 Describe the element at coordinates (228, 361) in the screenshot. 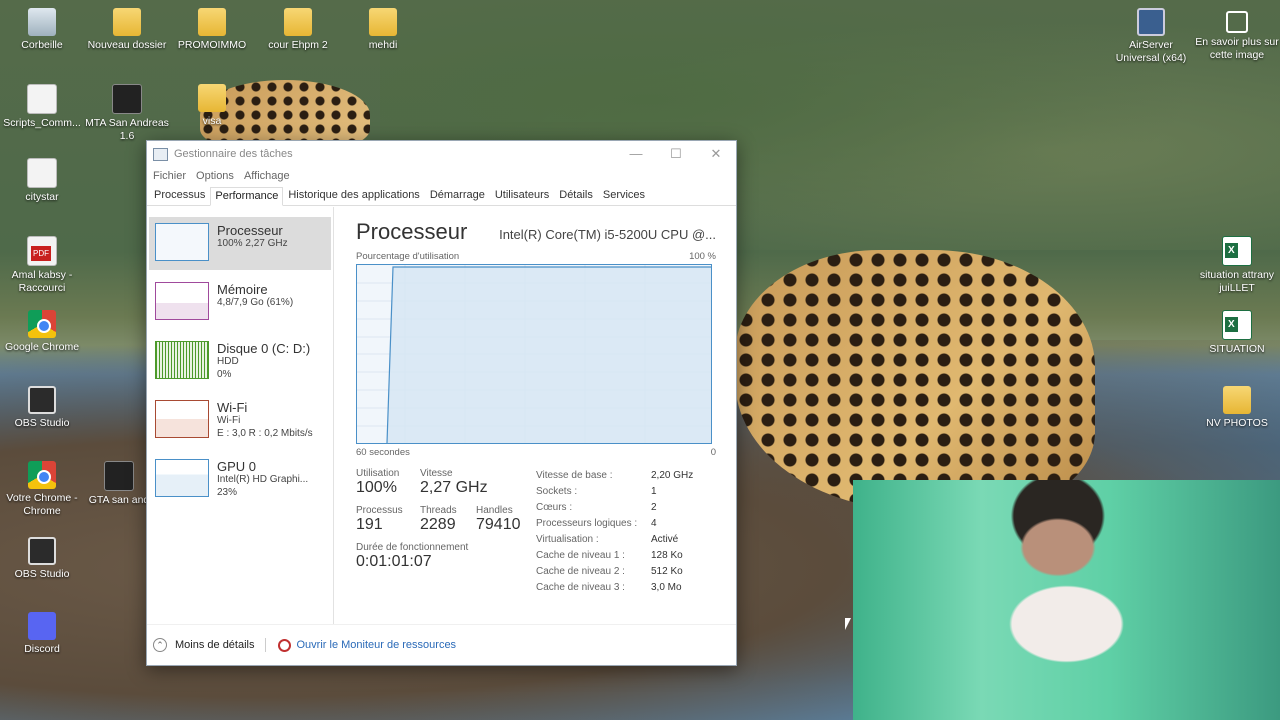

I see `sidebar-item-sub: HDD` at that location.